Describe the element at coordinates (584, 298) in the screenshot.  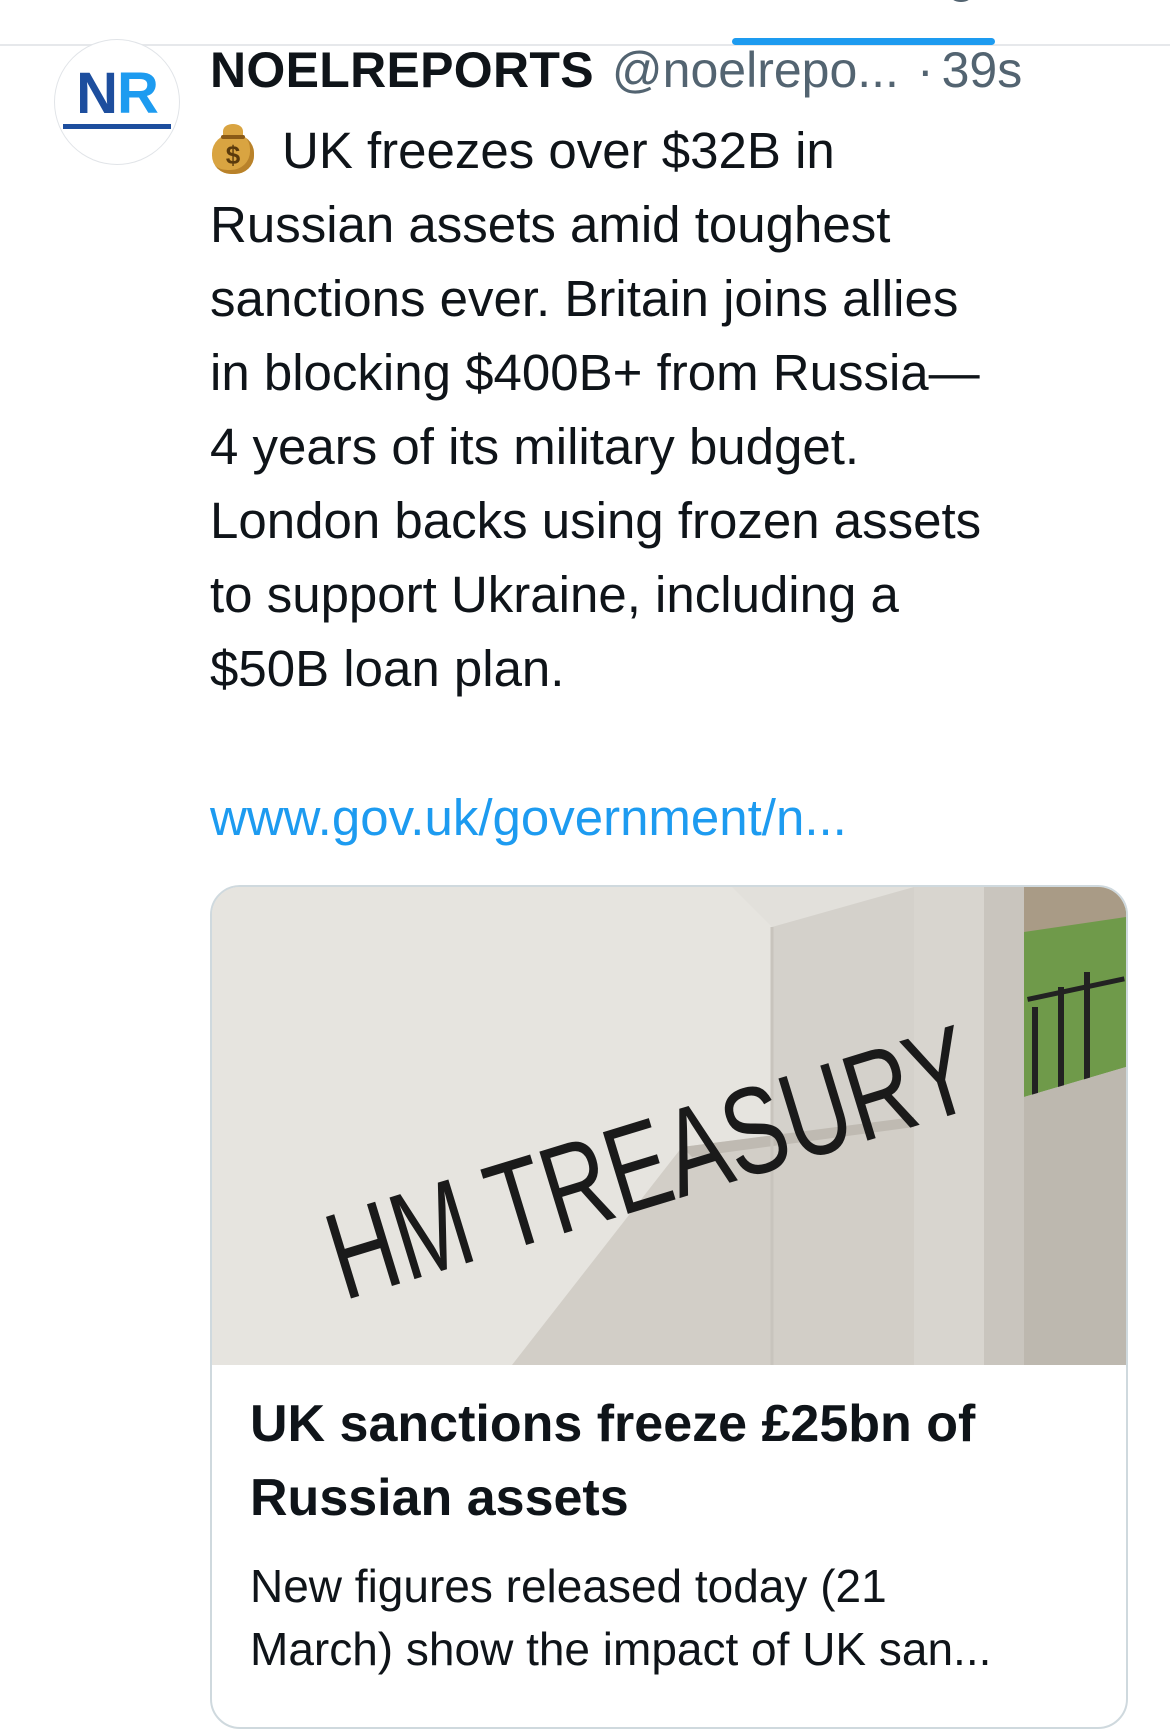
I see `tweet-text-line: sanctions ever. Britain joins allies` at that location.